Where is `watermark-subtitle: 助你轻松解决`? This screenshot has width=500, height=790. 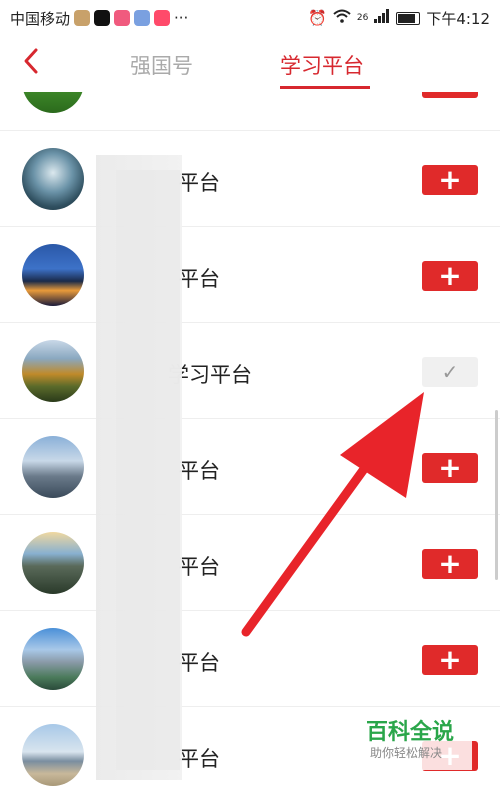 watermark-subtitle: 助你轻松解决 is located at coordinates (406, 753).